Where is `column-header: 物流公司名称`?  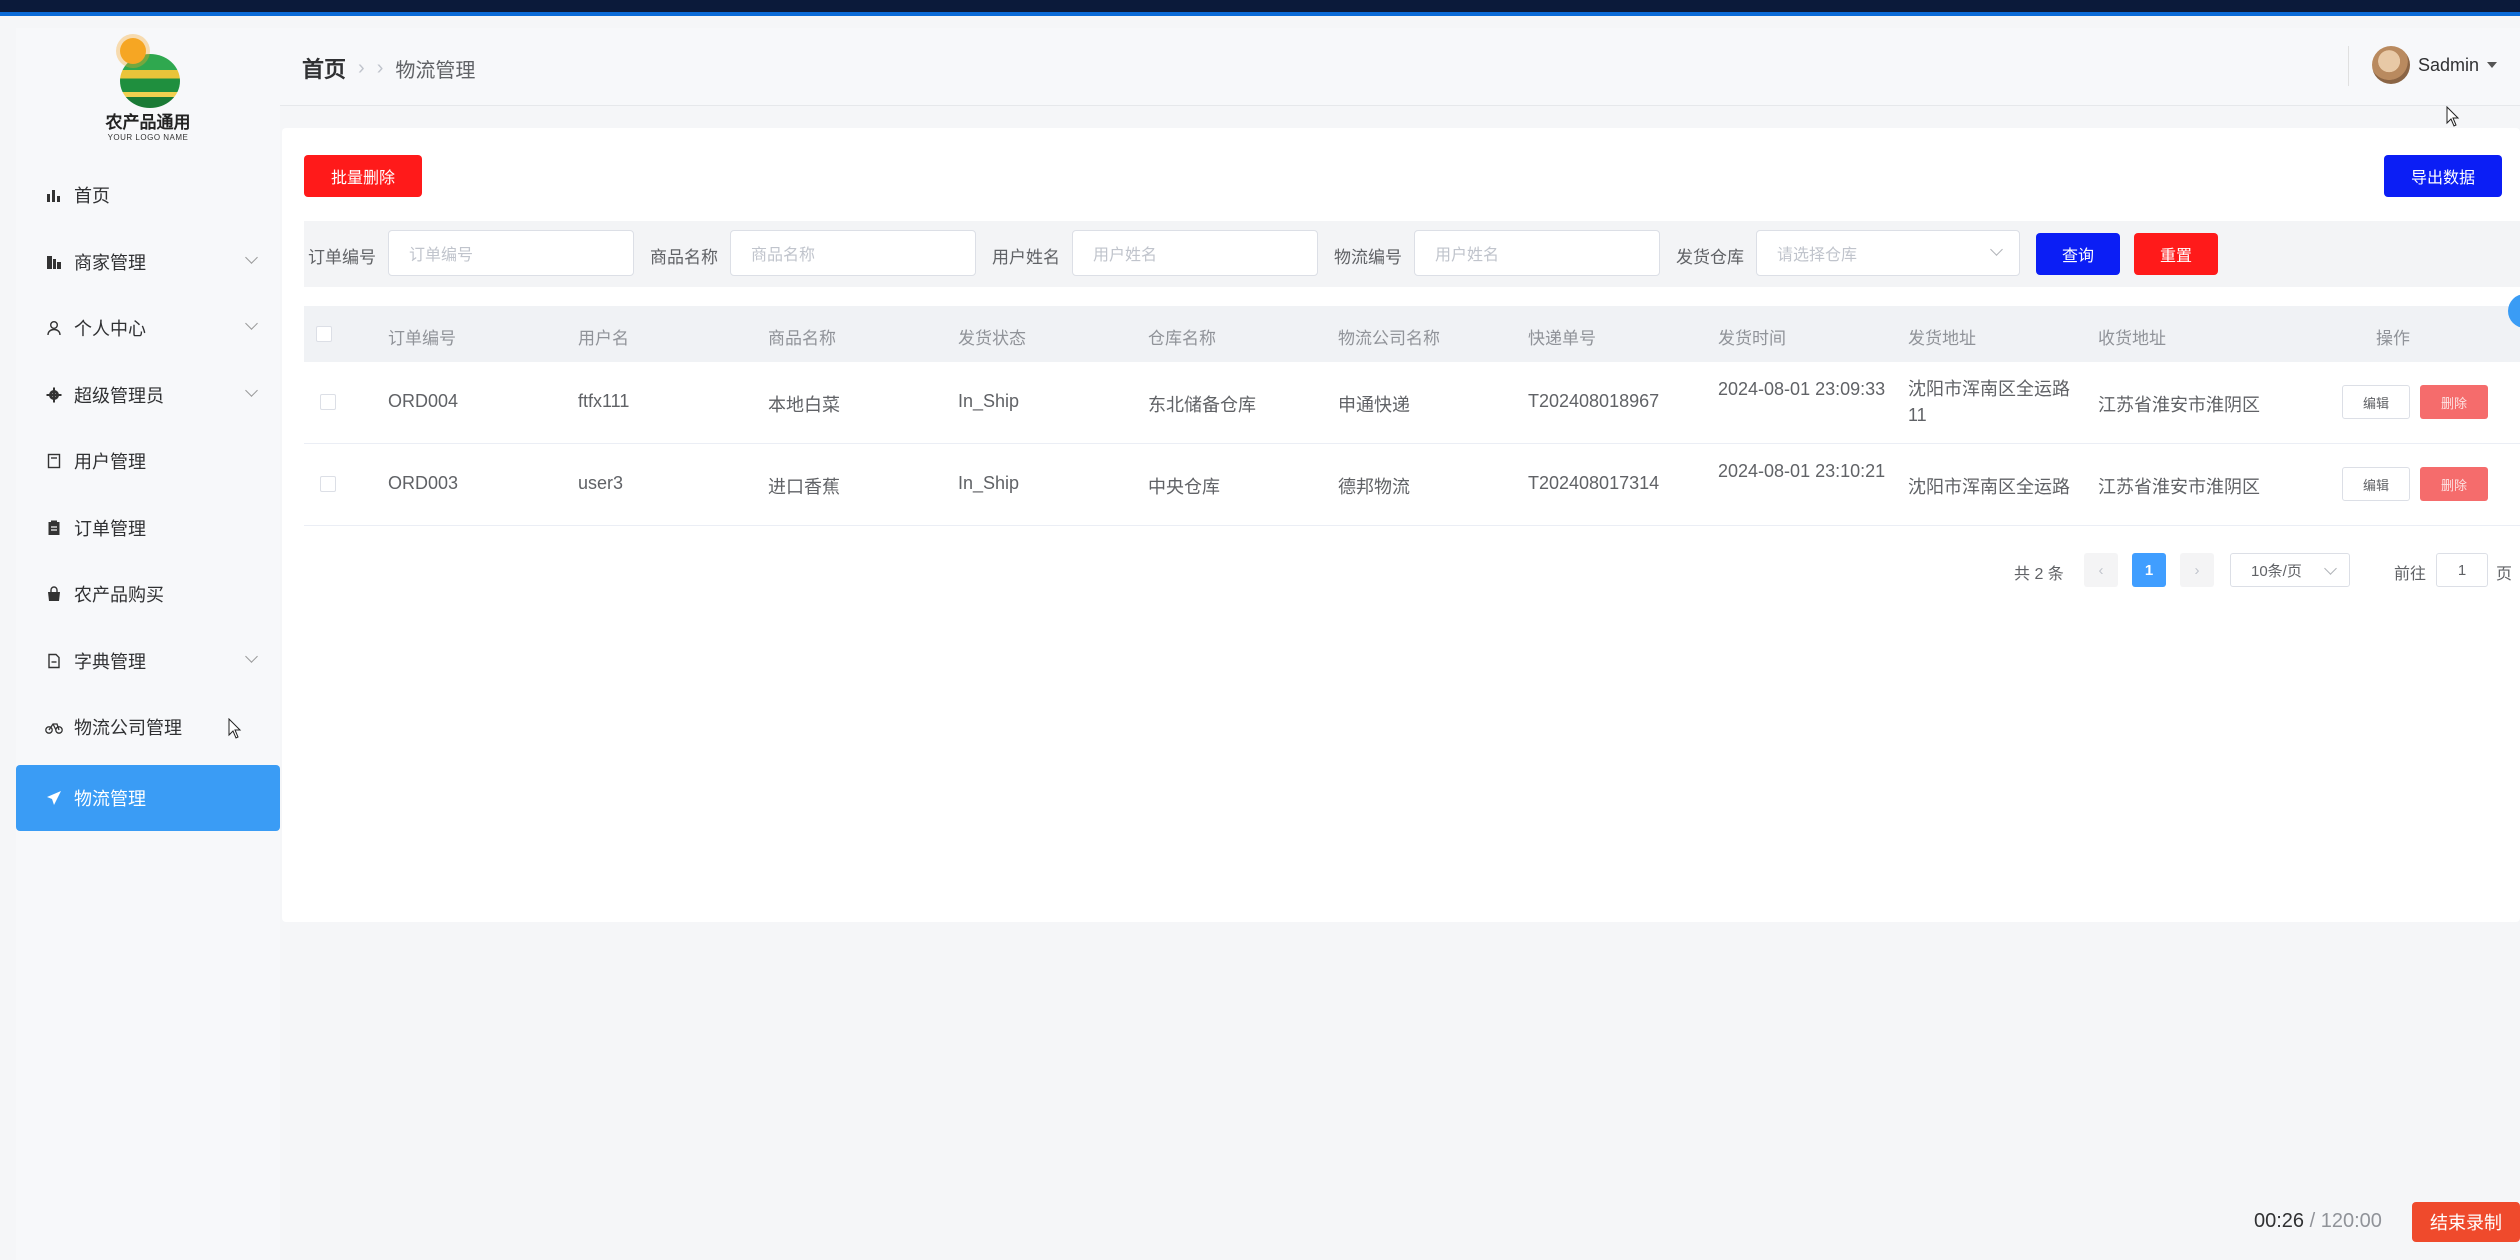
column-header: 物流公司名称 is located at coordinates (1389, 338).